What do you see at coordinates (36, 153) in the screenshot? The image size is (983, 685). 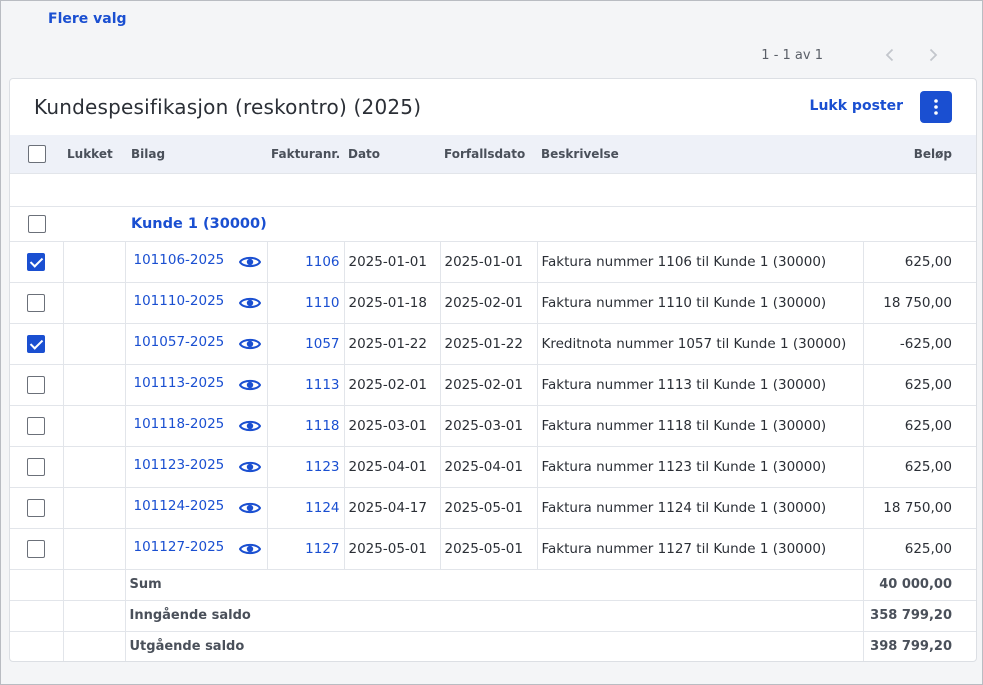 I see `select-all-checkbox` at bounding box center [36, 153].